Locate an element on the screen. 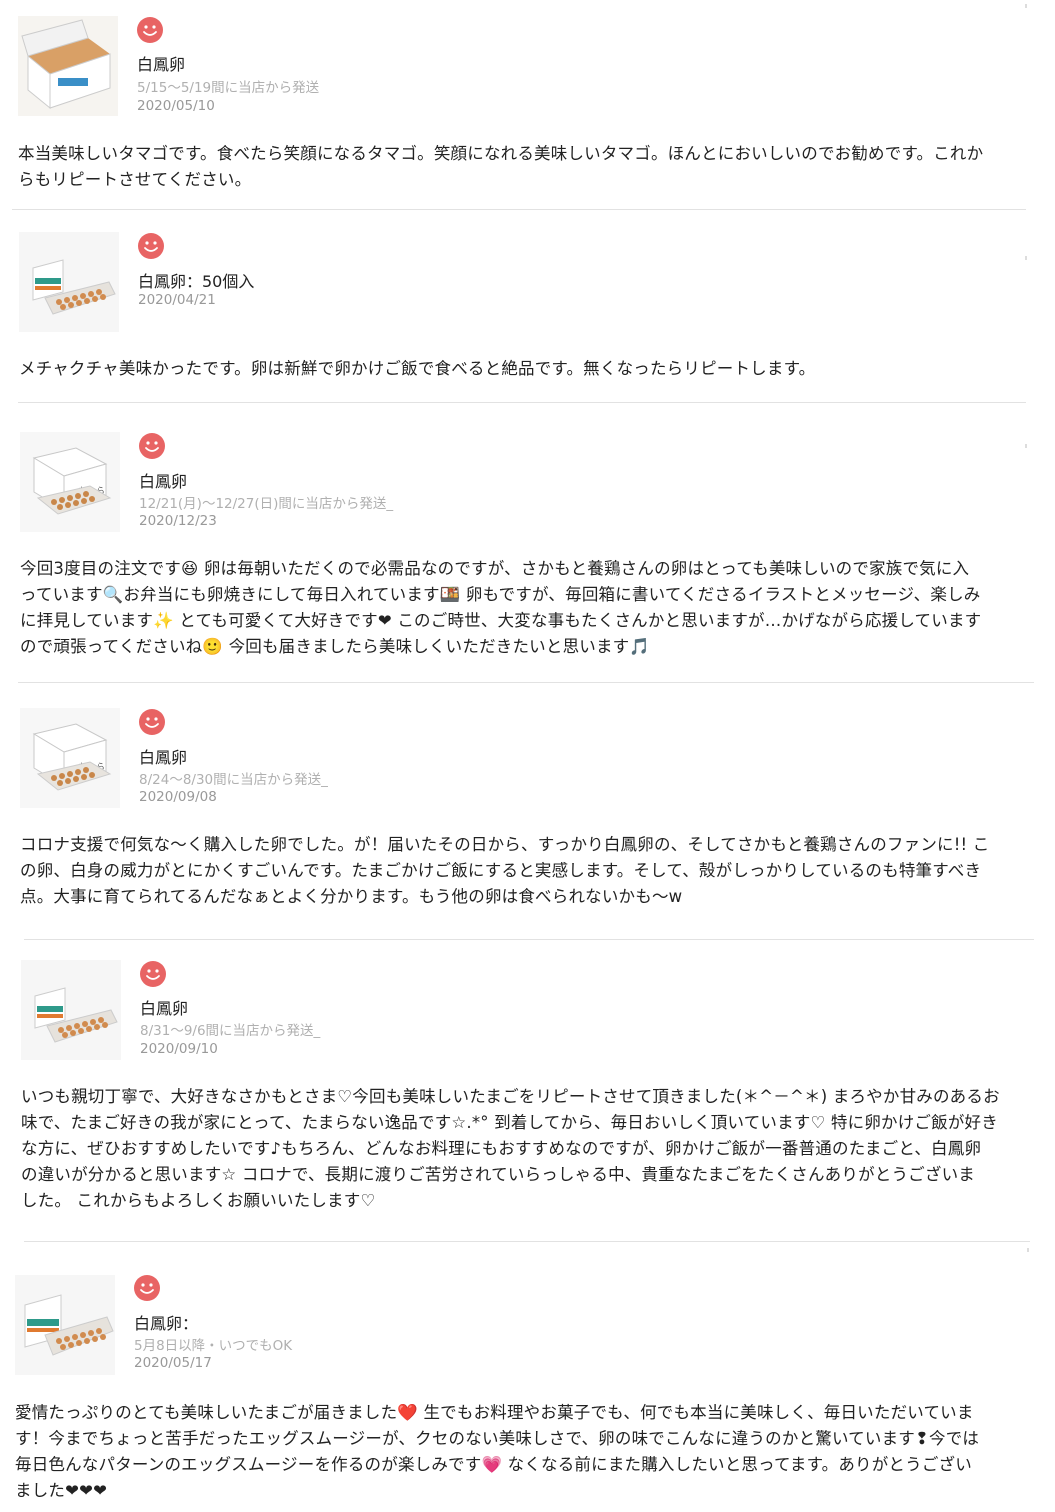 The height and width of the screenshot is (1512, 1055). shipping-info: 12/21(月)～12/27(日)間に当店から発送_ is located at coordinates (266, 504).